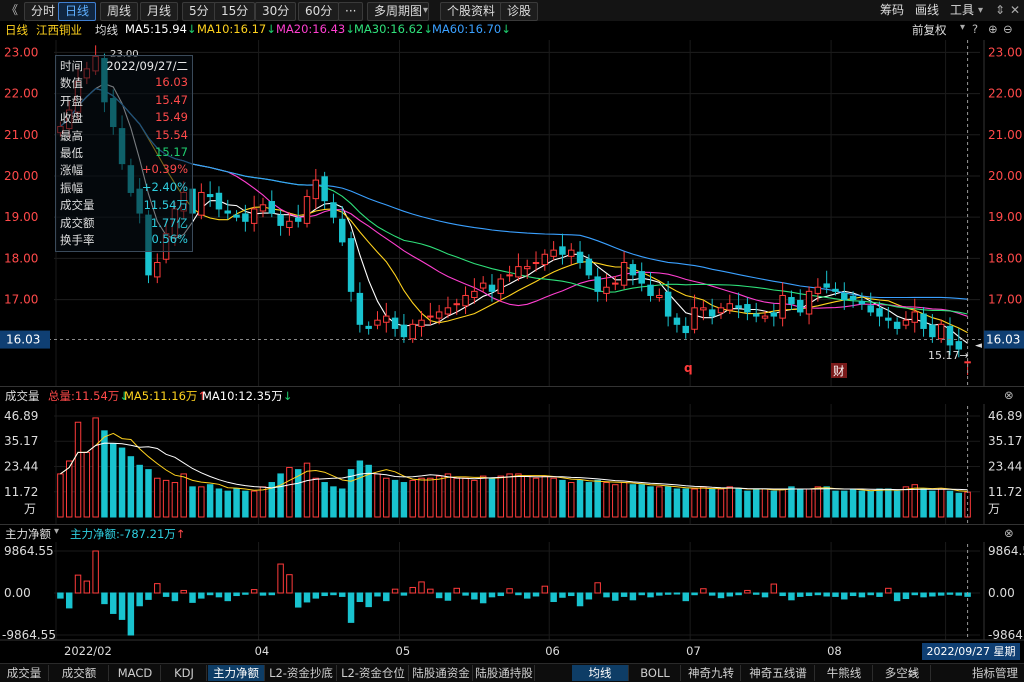  What do you see at coordinates (165, 396) in the screenshot?
I see `volume-legend-1: MA5:11.16万↑` at bounding box center [165, 396].